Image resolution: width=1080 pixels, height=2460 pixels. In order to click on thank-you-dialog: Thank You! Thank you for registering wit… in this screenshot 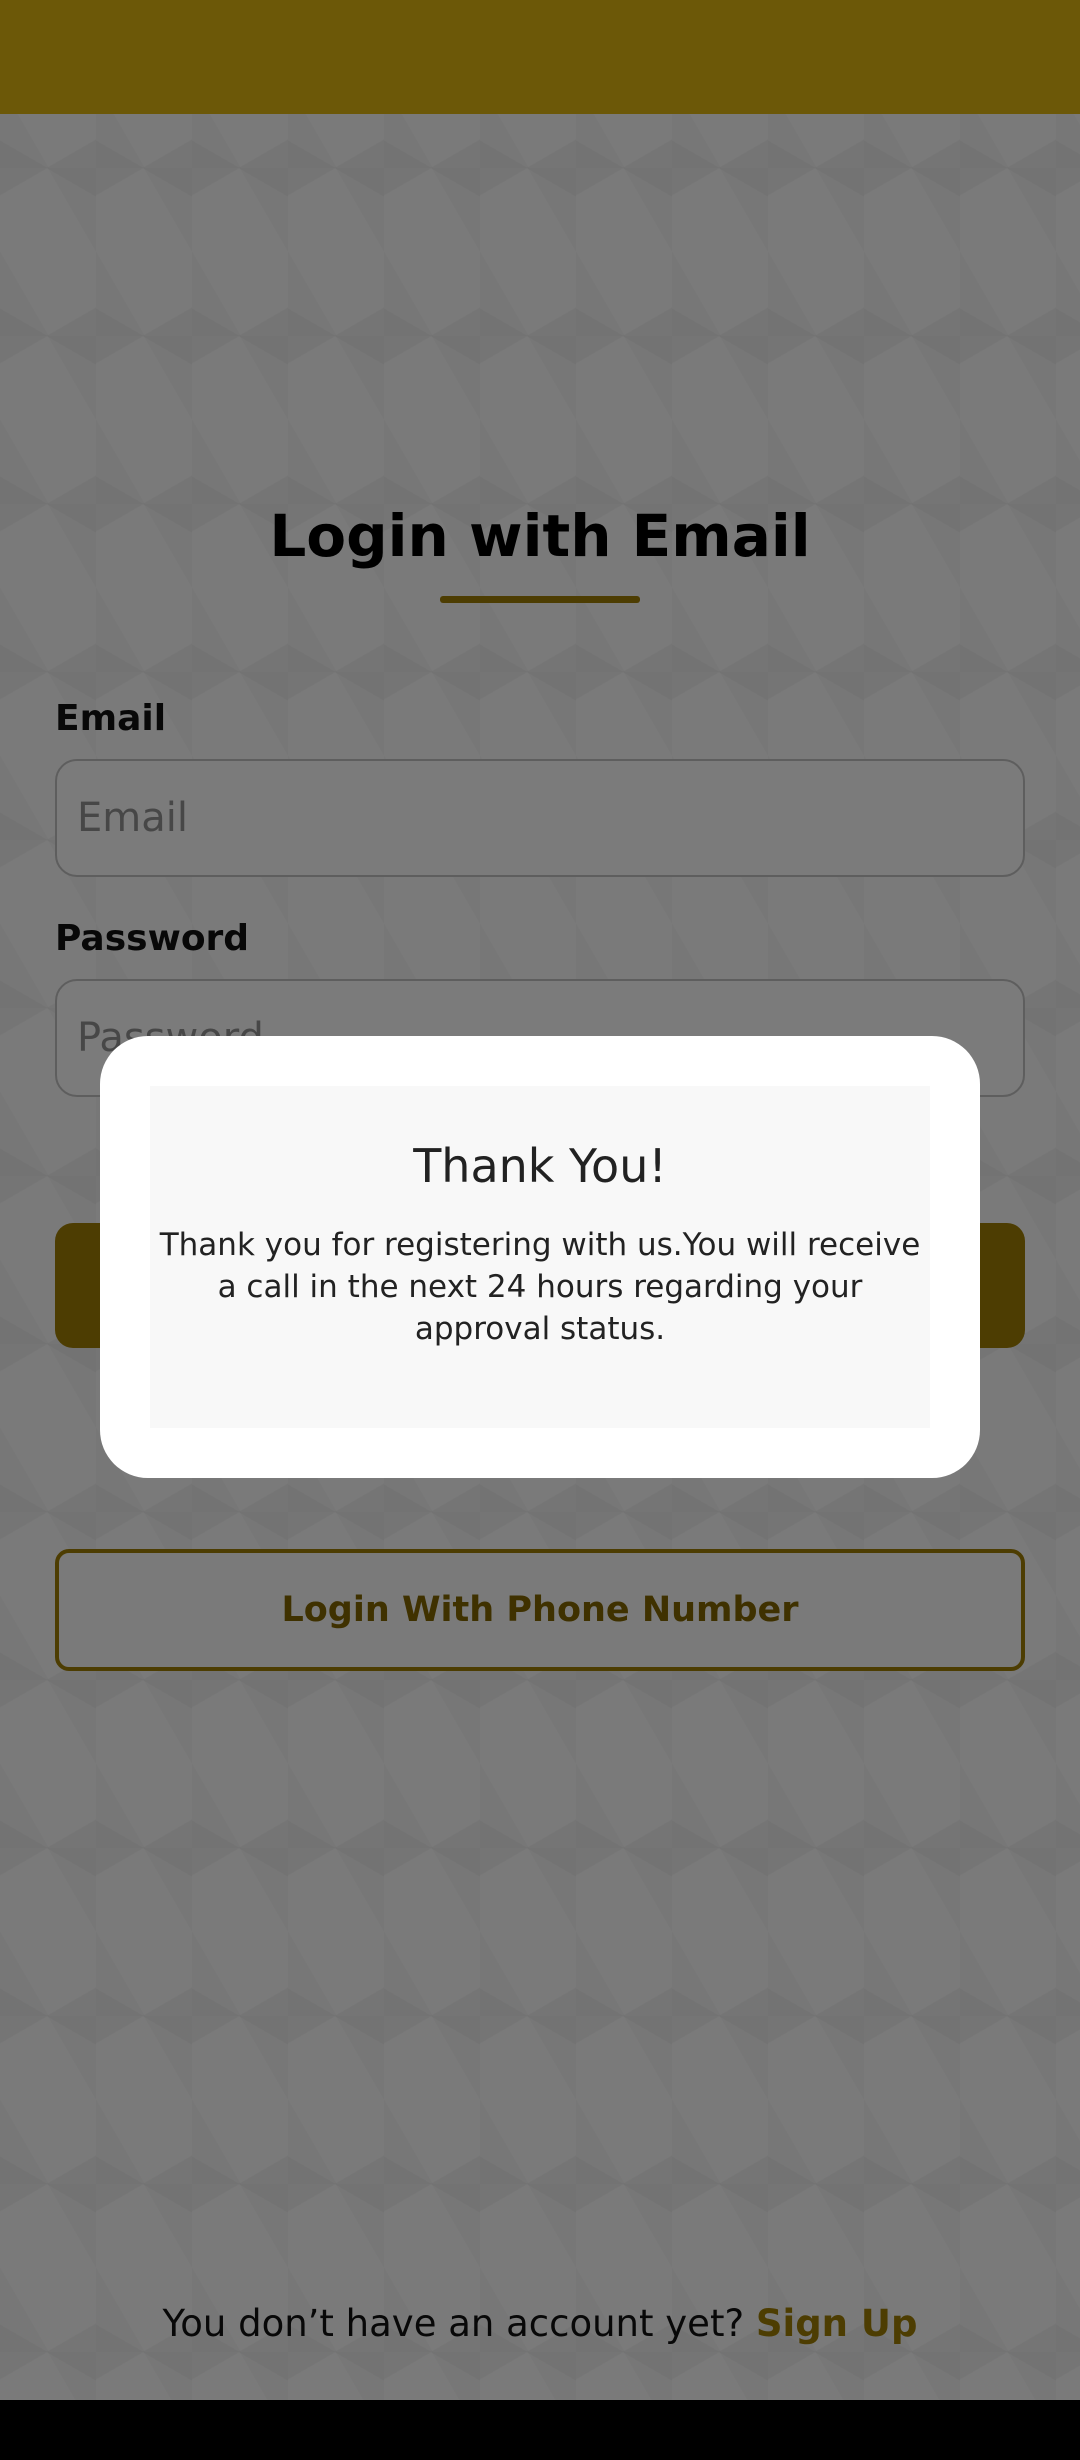, I will do `click(540, 1257)`.